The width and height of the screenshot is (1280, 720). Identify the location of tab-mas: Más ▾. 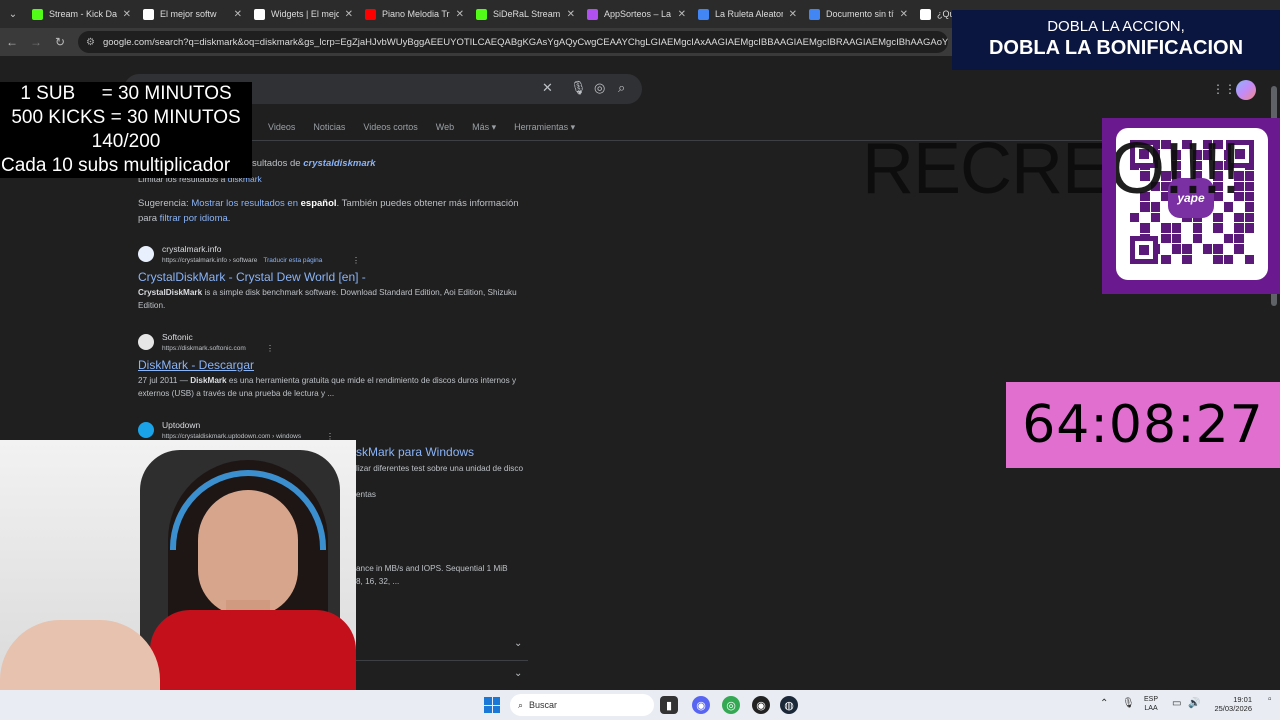
(484, 127).